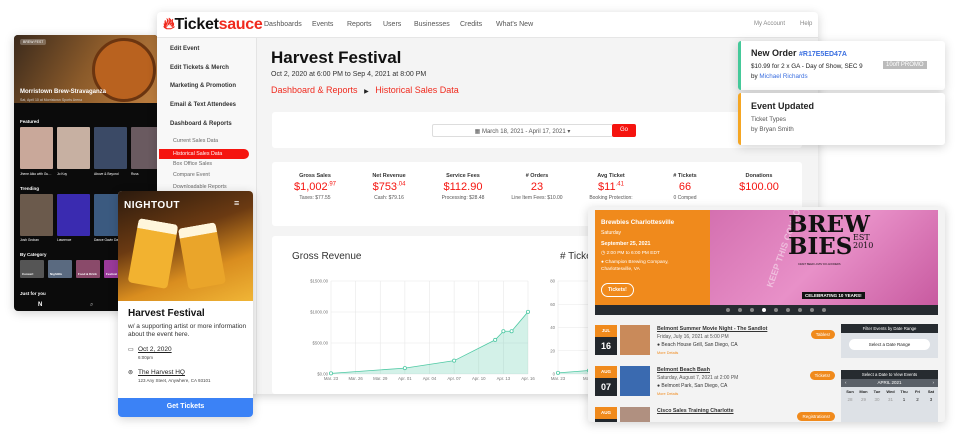 This screenshot has width=960, height=434. What do you see at coordinates (471, 24) in the screenshot?
I see `nav-credits: Credits` at bounding box center [471, 24].